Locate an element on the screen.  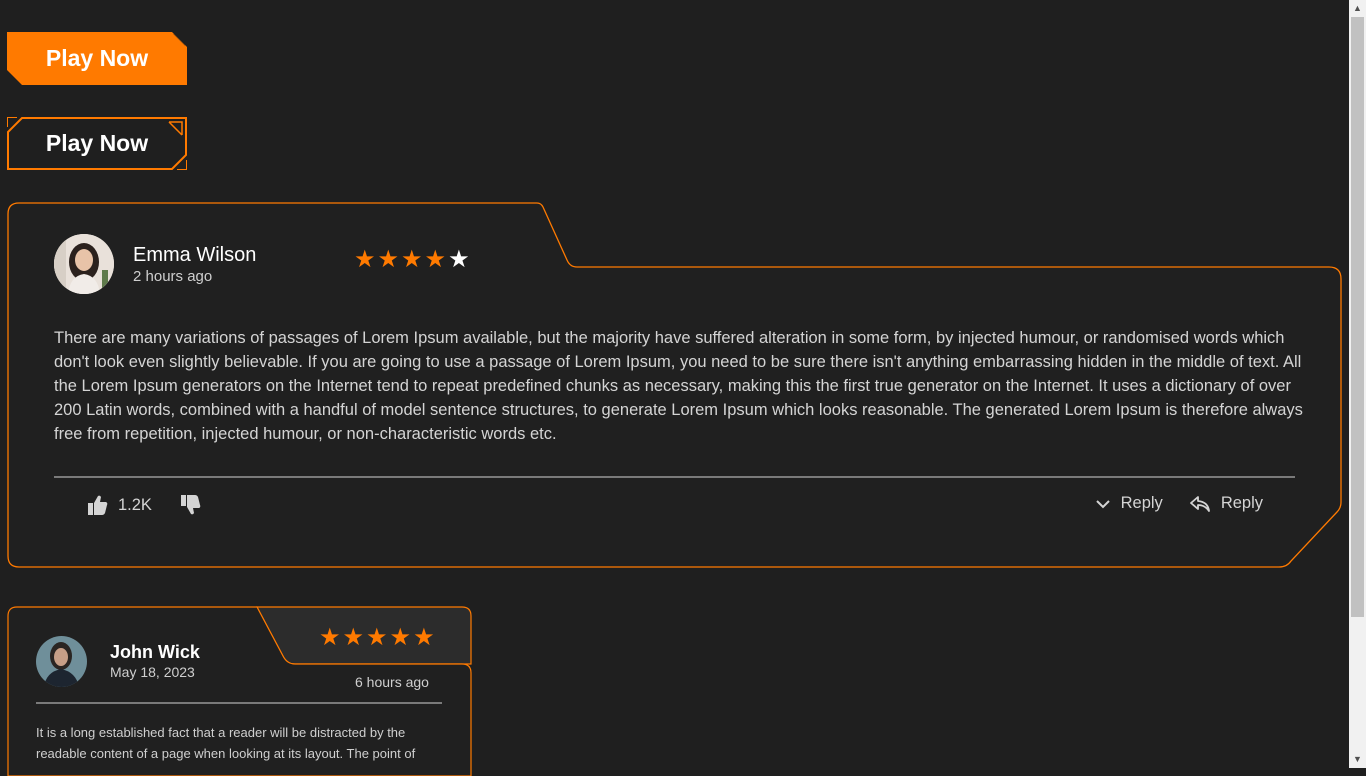
reply-button: Reply is located at coordinates (1226, 503).